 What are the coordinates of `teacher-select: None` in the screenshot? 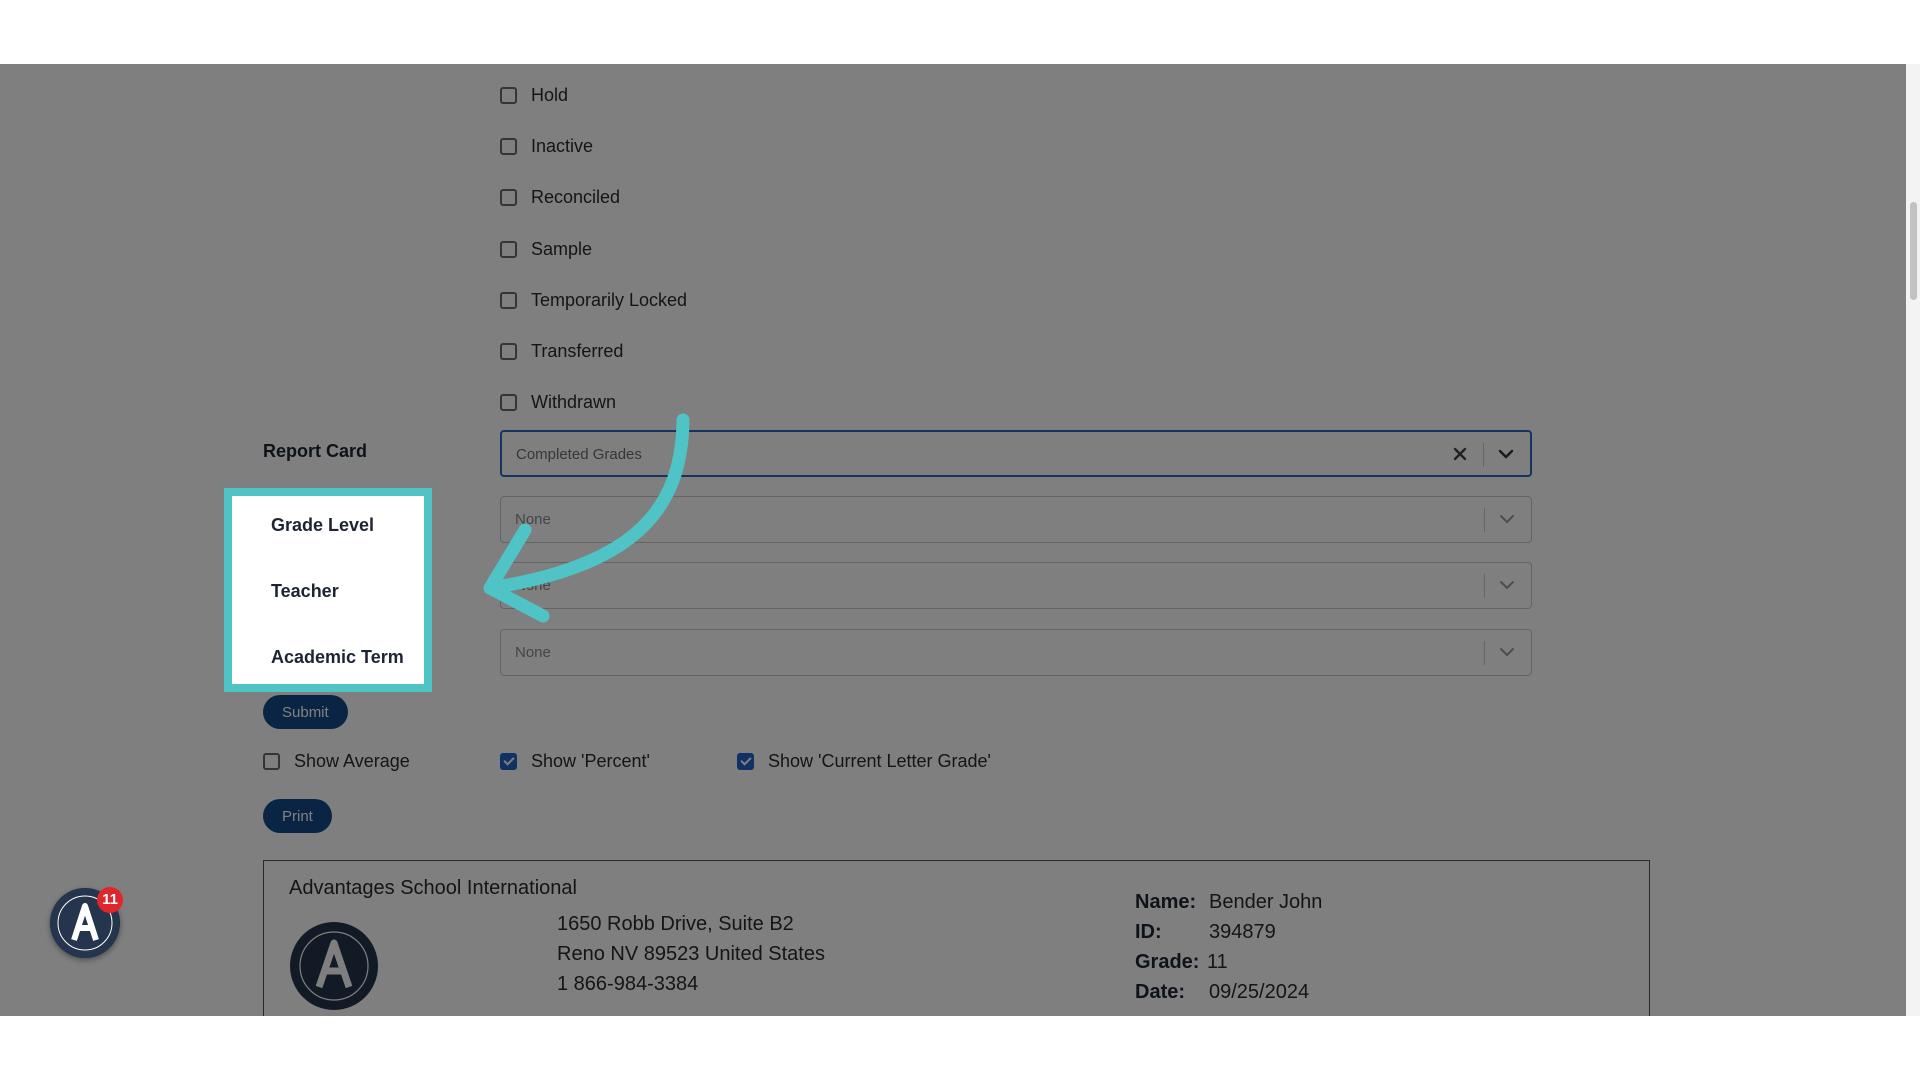 It's located at (1016, 585).